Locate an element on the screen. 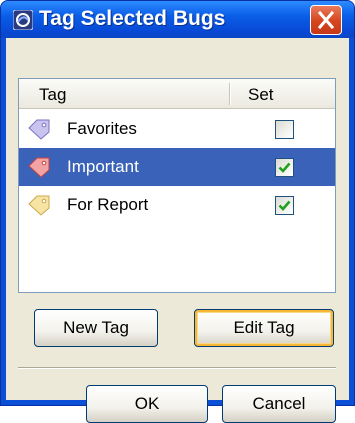 This screenshot has width=355, height=423. ok-button: OK is located at coordinates (147, 404).